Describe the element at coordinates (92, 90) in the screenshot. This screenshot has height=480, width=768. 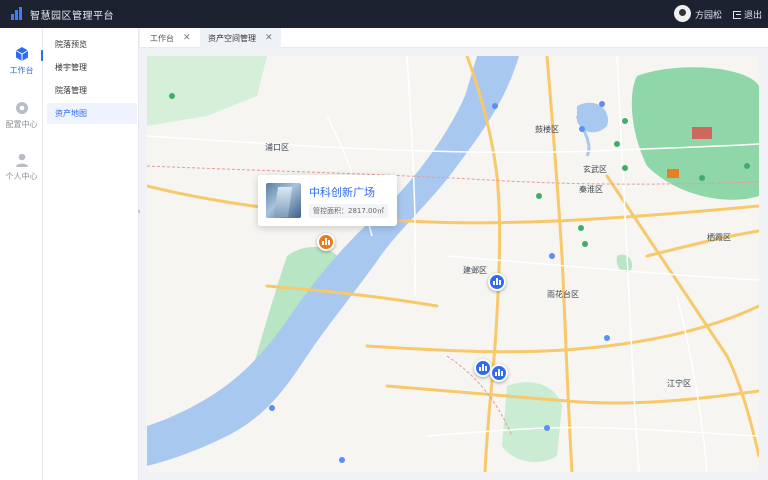
I see `submenu-item-yard-management: 院落管理` at that location.